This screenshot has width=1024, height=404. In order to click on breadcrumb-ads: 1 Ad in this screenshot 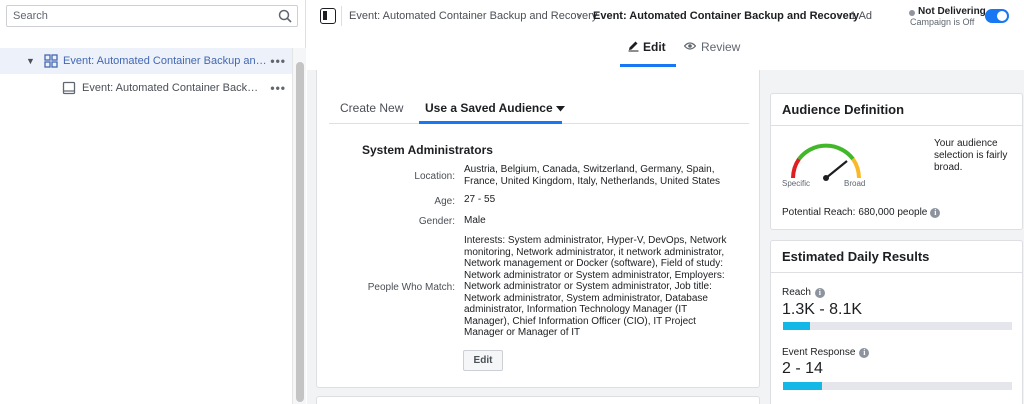, I will do `click(861, 16)`.